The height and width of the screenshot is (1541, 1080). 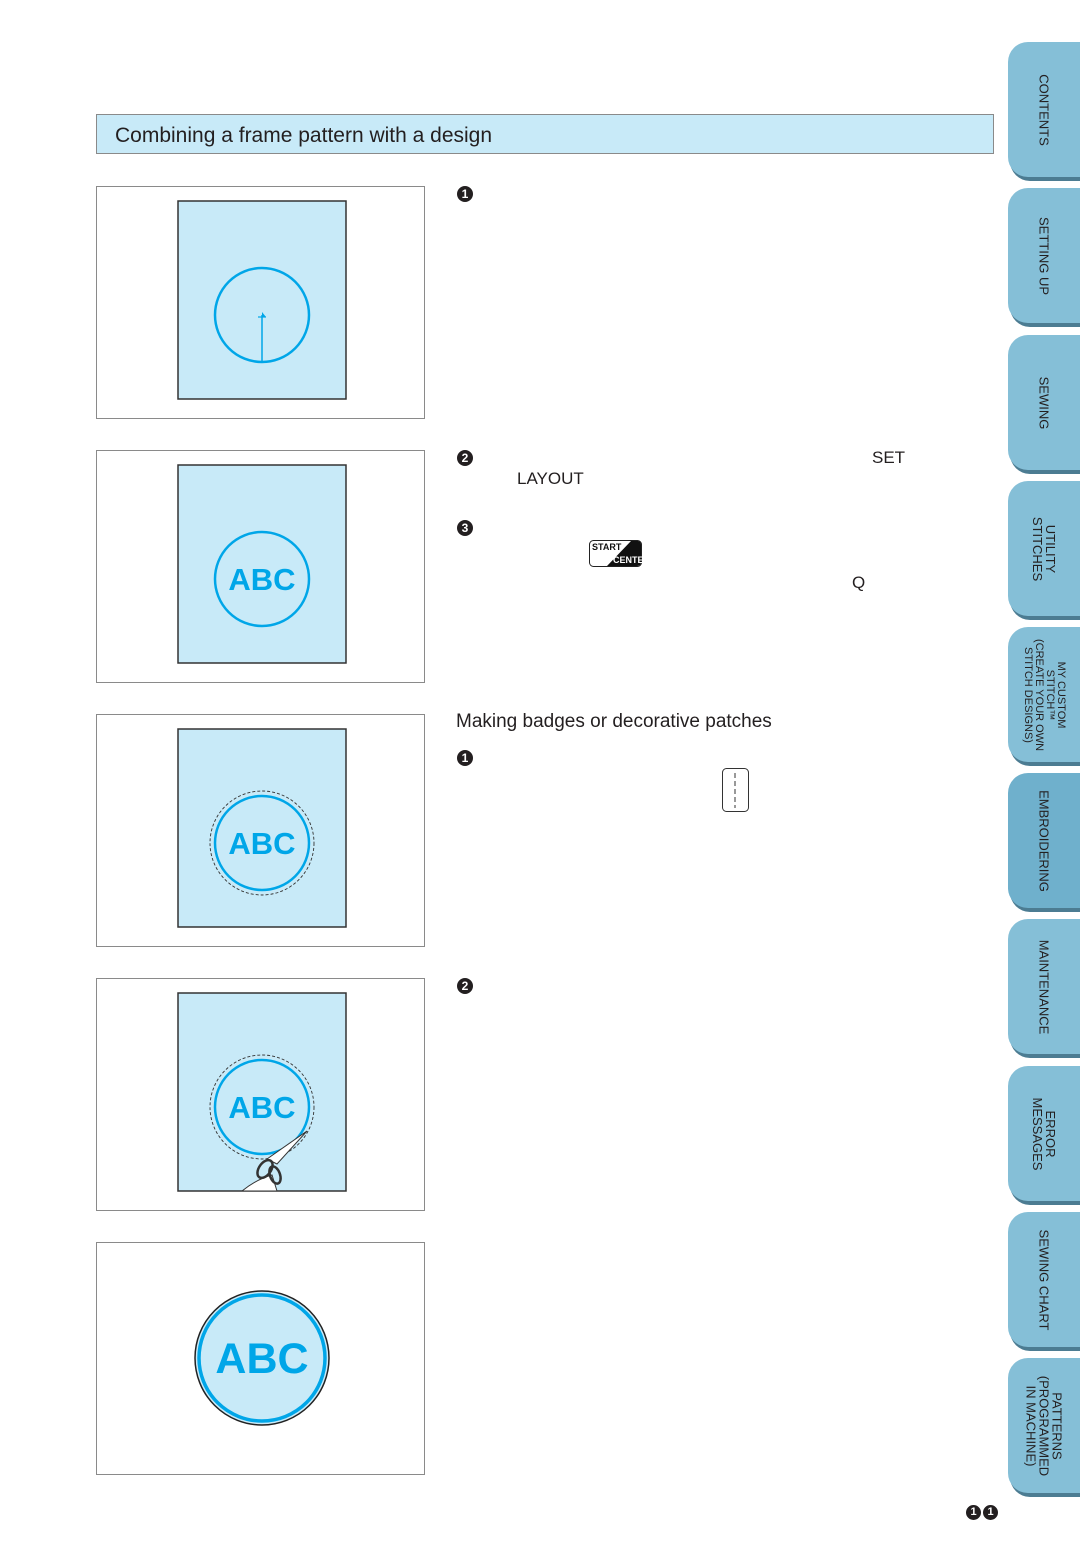 What do you see at coordinates (735, 790) in the screenshot?
I see `stitch-pattern-icon` at bounding box center [735, 790].